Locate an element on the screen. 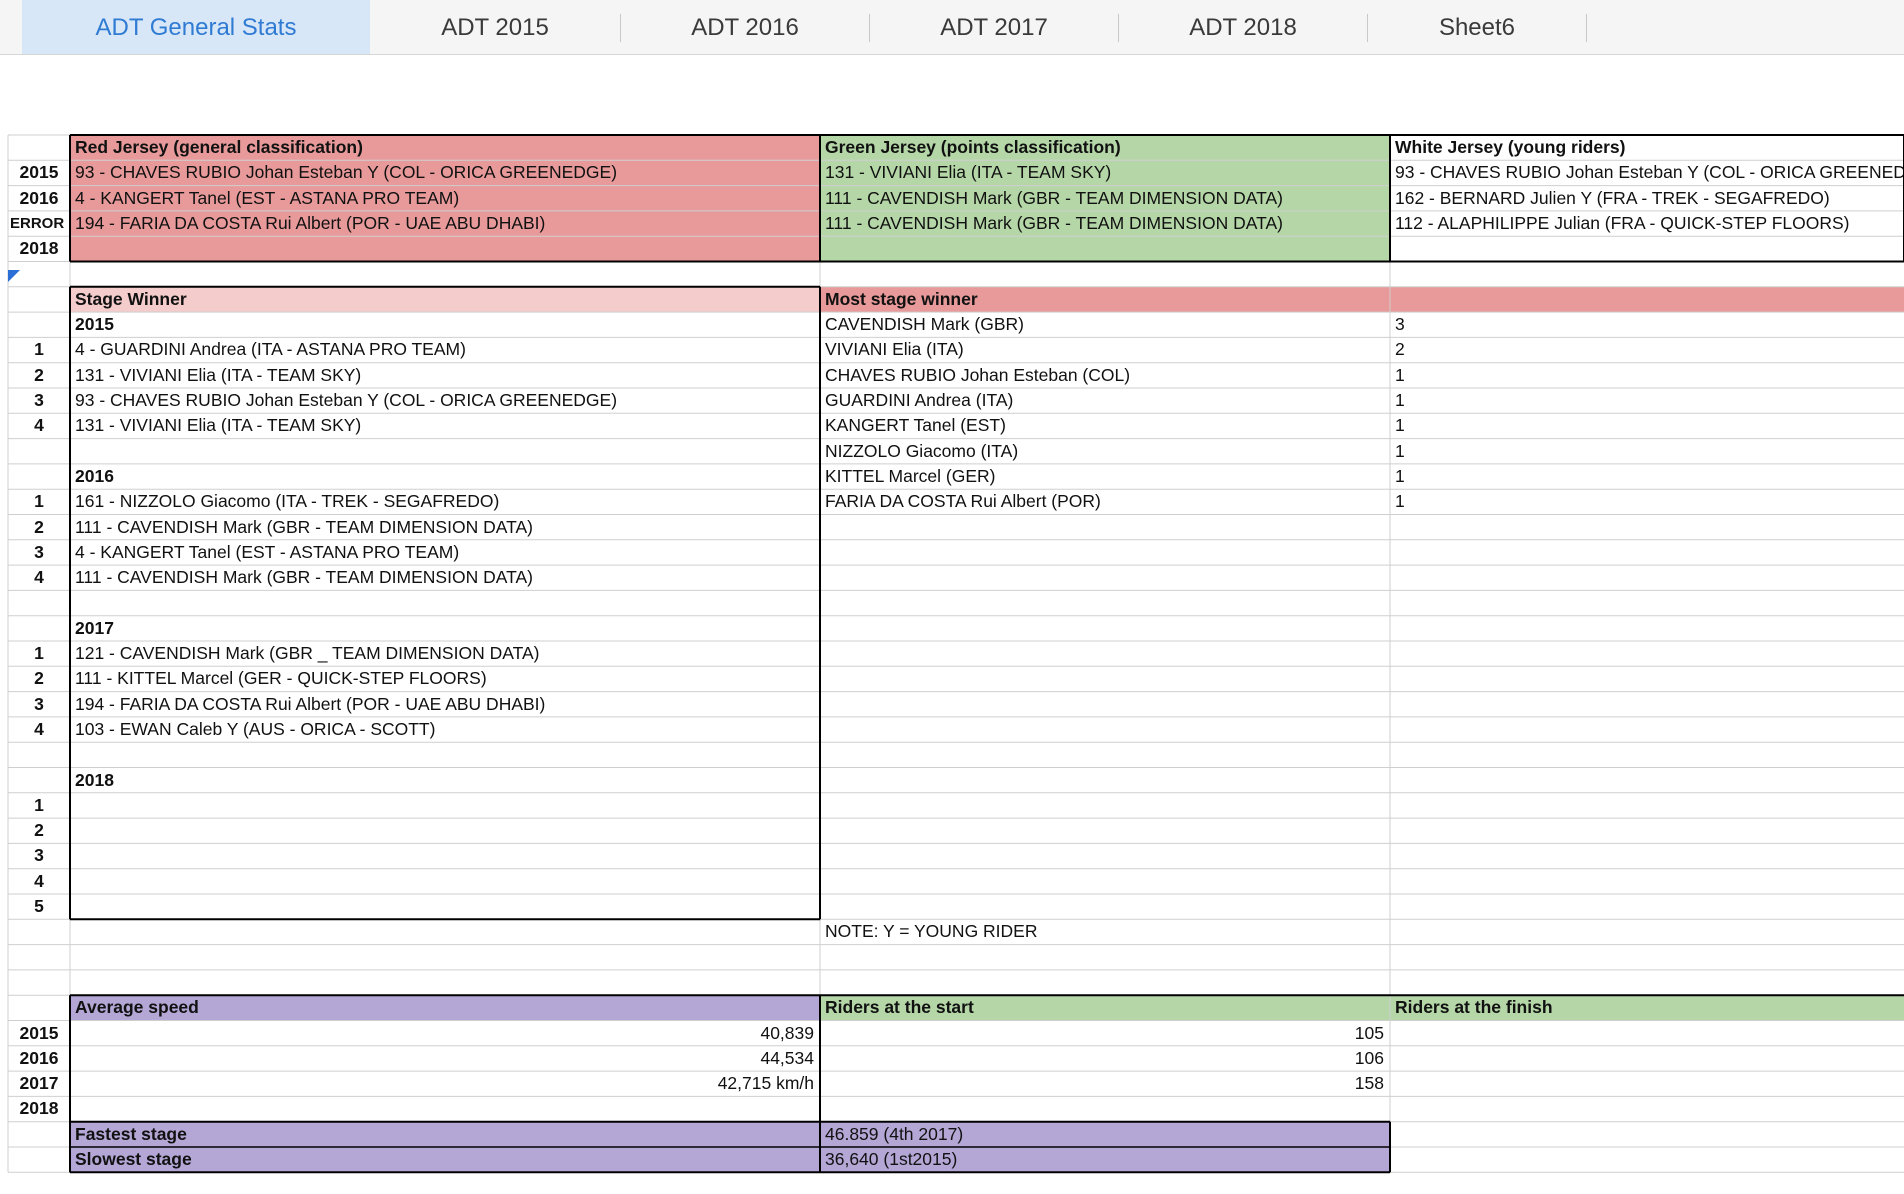  row-header-cell: ERROR is located at coordinates (39, 223).